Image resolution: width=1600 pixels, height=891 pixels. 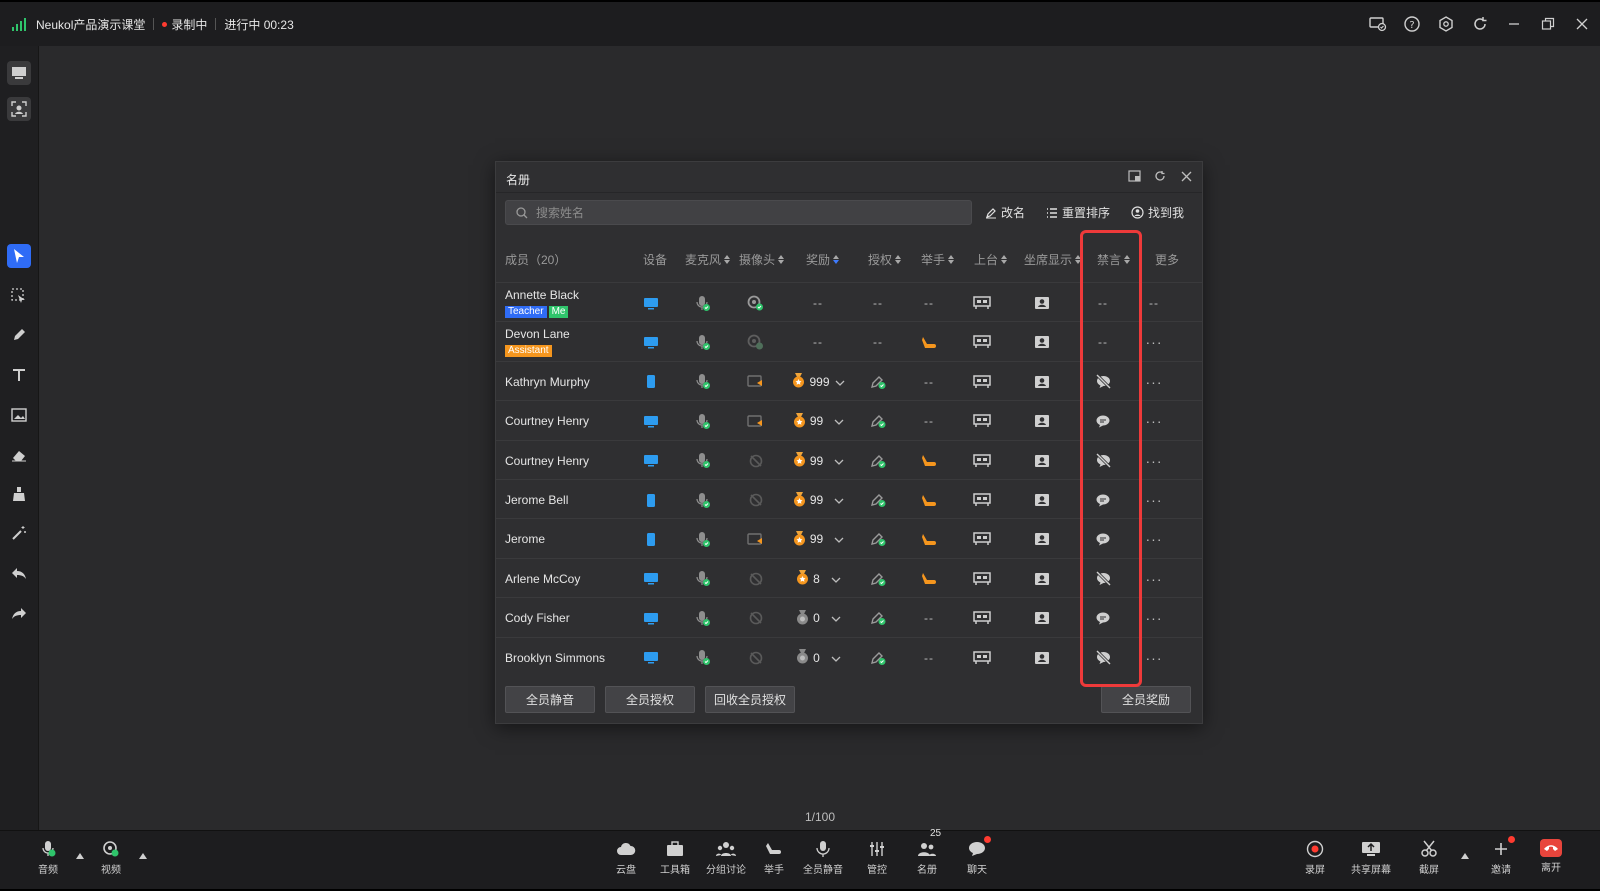 I want to click on pop-out-icon, so click(x=1134, y=176).